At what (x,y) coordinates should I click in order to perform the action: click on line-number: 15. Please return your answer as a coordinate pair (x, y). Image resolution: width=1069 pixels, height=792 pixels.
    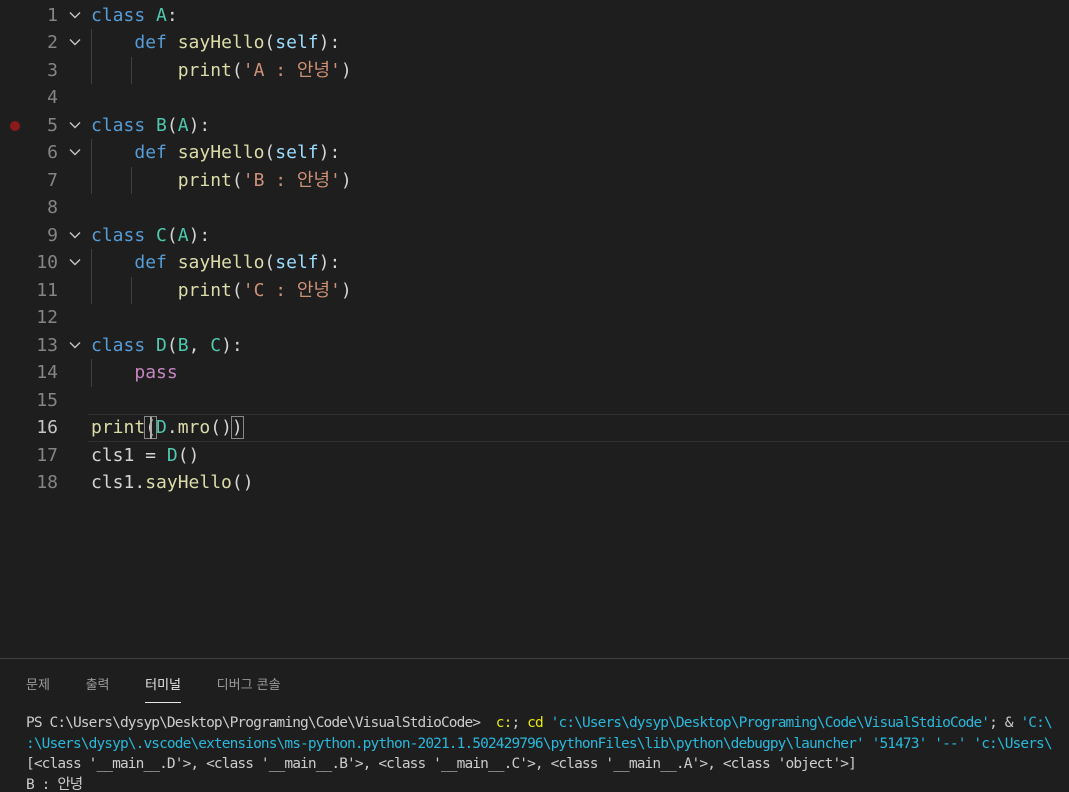
    Looking at the image, I should click on (29, 401).